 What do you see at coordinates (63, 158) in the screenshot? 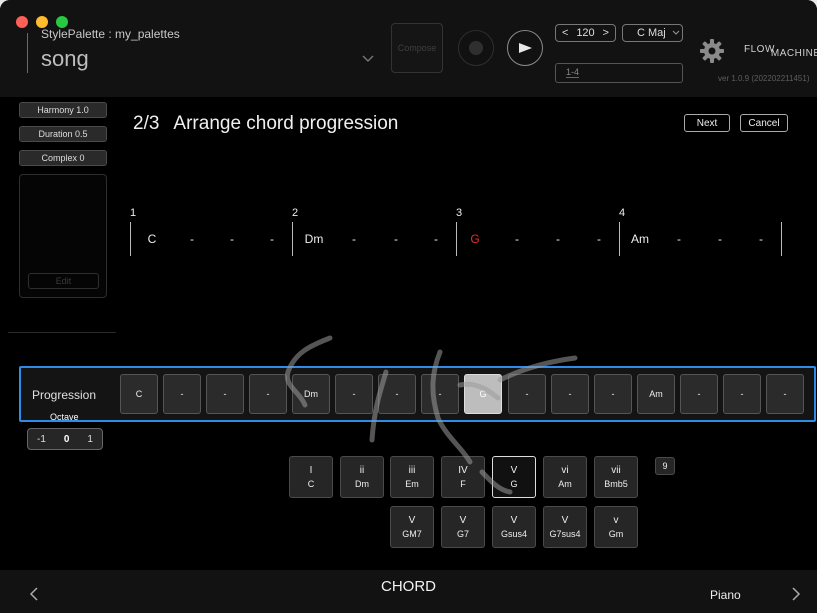
I see `complex-button: Complex 0` at bounding box center [63, 158].